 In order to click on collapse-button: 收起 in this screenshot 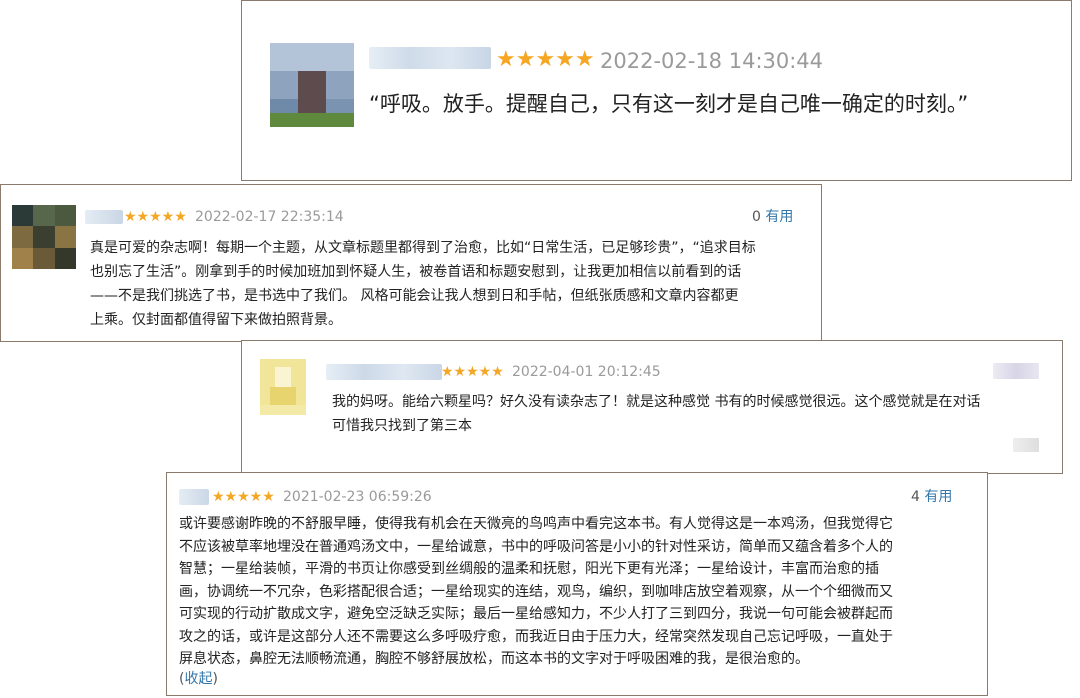, I will do `click(198, 679)`.